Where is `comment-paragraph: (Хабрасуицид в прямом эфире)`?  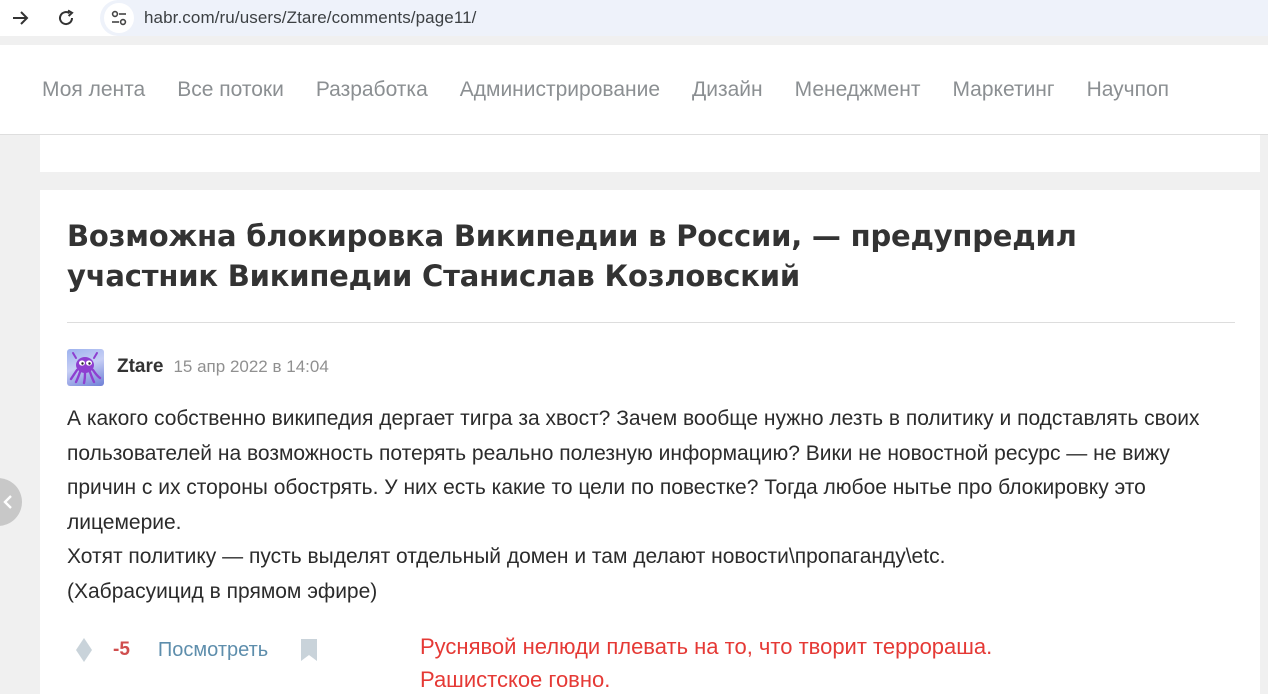
comment-paragraph: (Хабрасуицид в прямом эфире) is located at coordinates (222, 591).